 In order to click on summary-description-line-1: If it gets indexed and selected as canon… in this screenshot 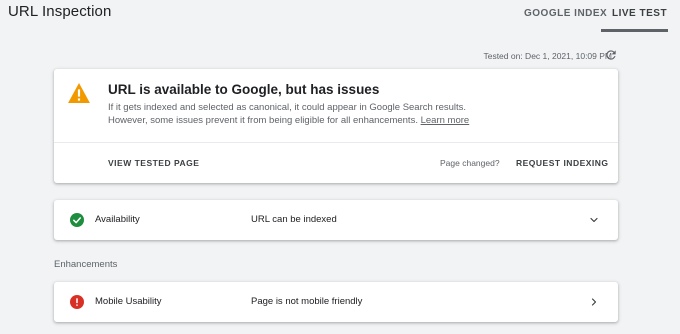, I will do `click(287, 107)`.